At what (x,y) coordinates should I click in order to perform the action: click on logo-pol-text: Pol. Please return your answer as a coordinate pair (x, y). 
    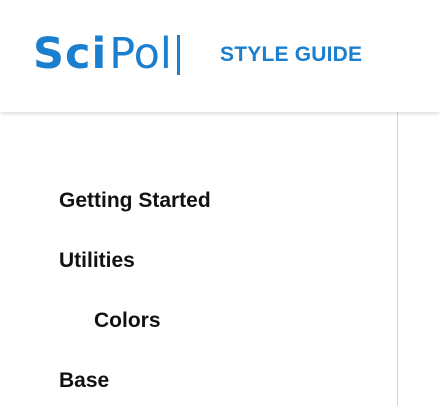
    Looking at the image, I should click on (140, 54).